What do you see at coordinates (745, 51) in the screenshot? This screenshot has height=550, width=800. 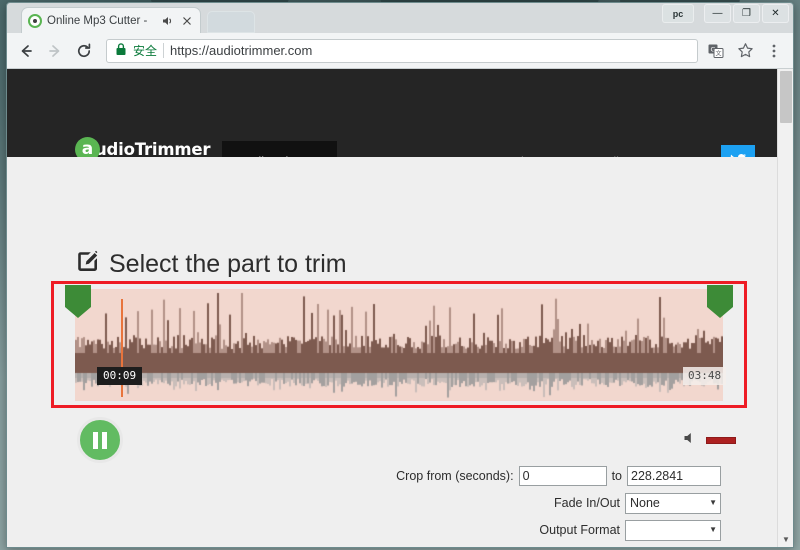 I see `star-icon` at bounding box center [745, 51].